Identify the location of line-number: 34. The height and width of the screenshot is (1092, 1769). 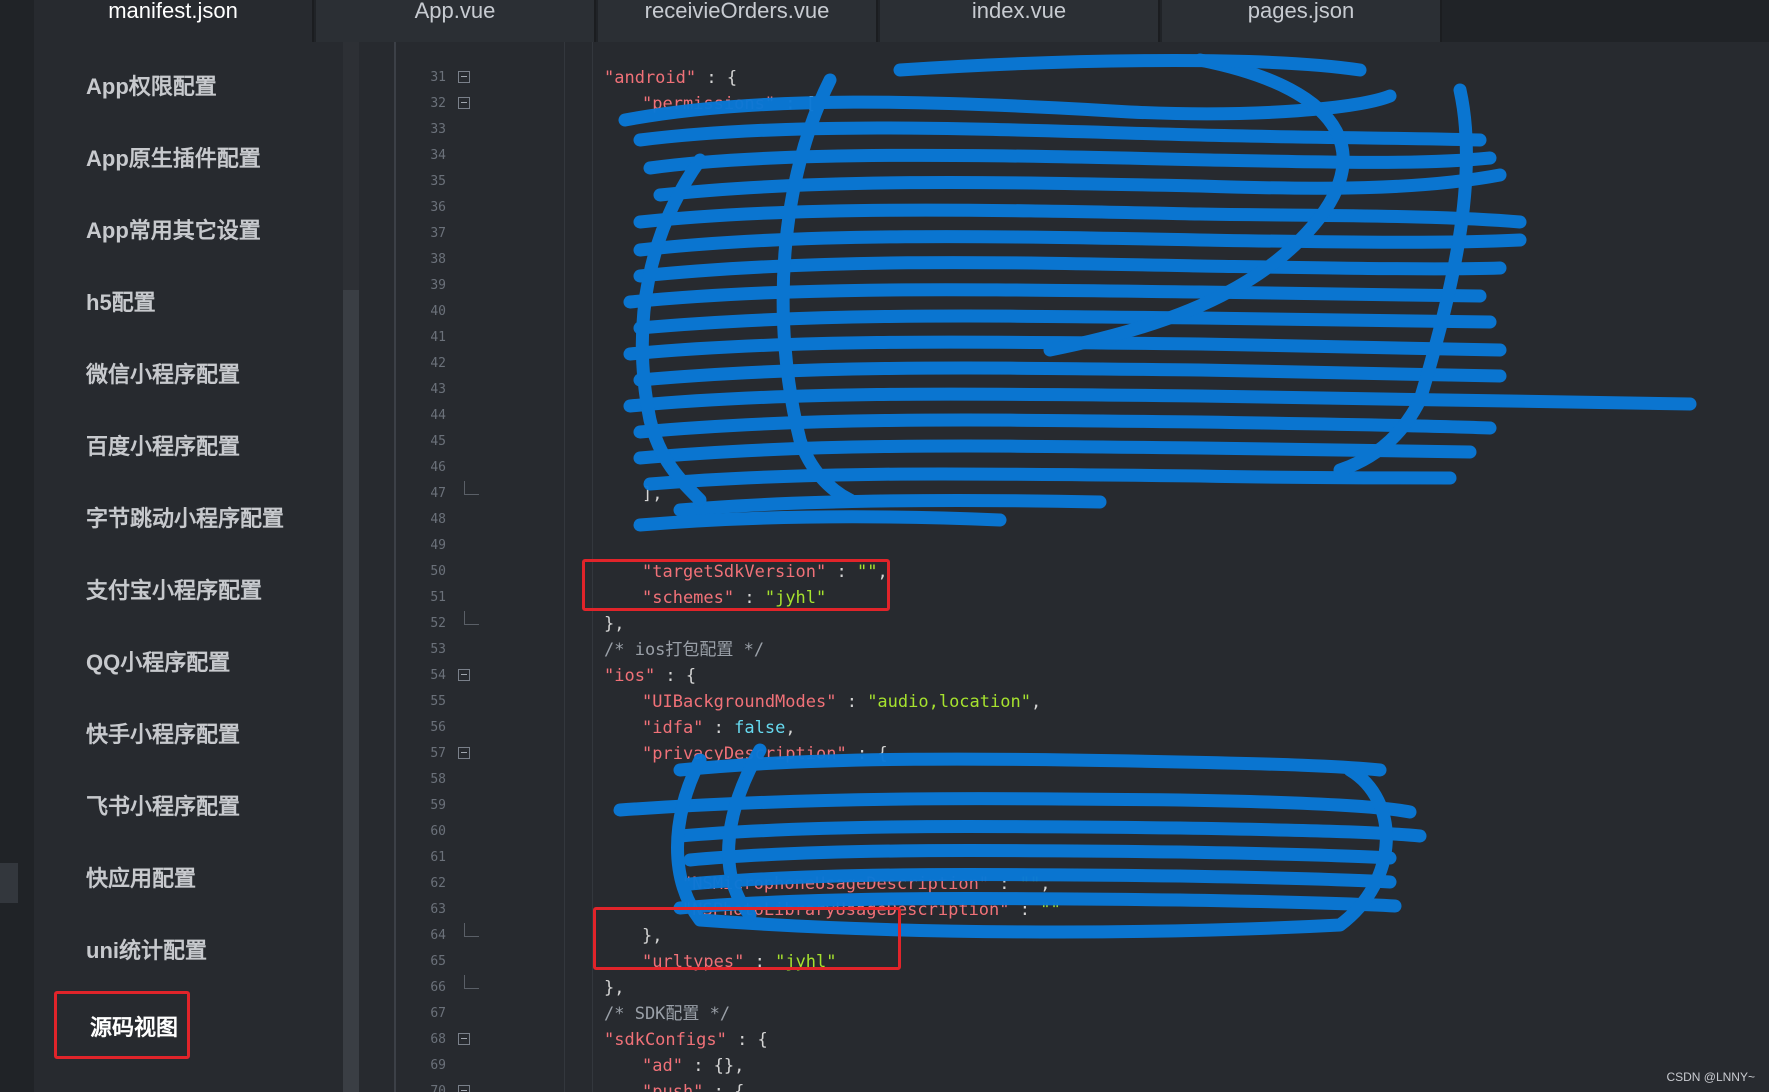
(438, 155).